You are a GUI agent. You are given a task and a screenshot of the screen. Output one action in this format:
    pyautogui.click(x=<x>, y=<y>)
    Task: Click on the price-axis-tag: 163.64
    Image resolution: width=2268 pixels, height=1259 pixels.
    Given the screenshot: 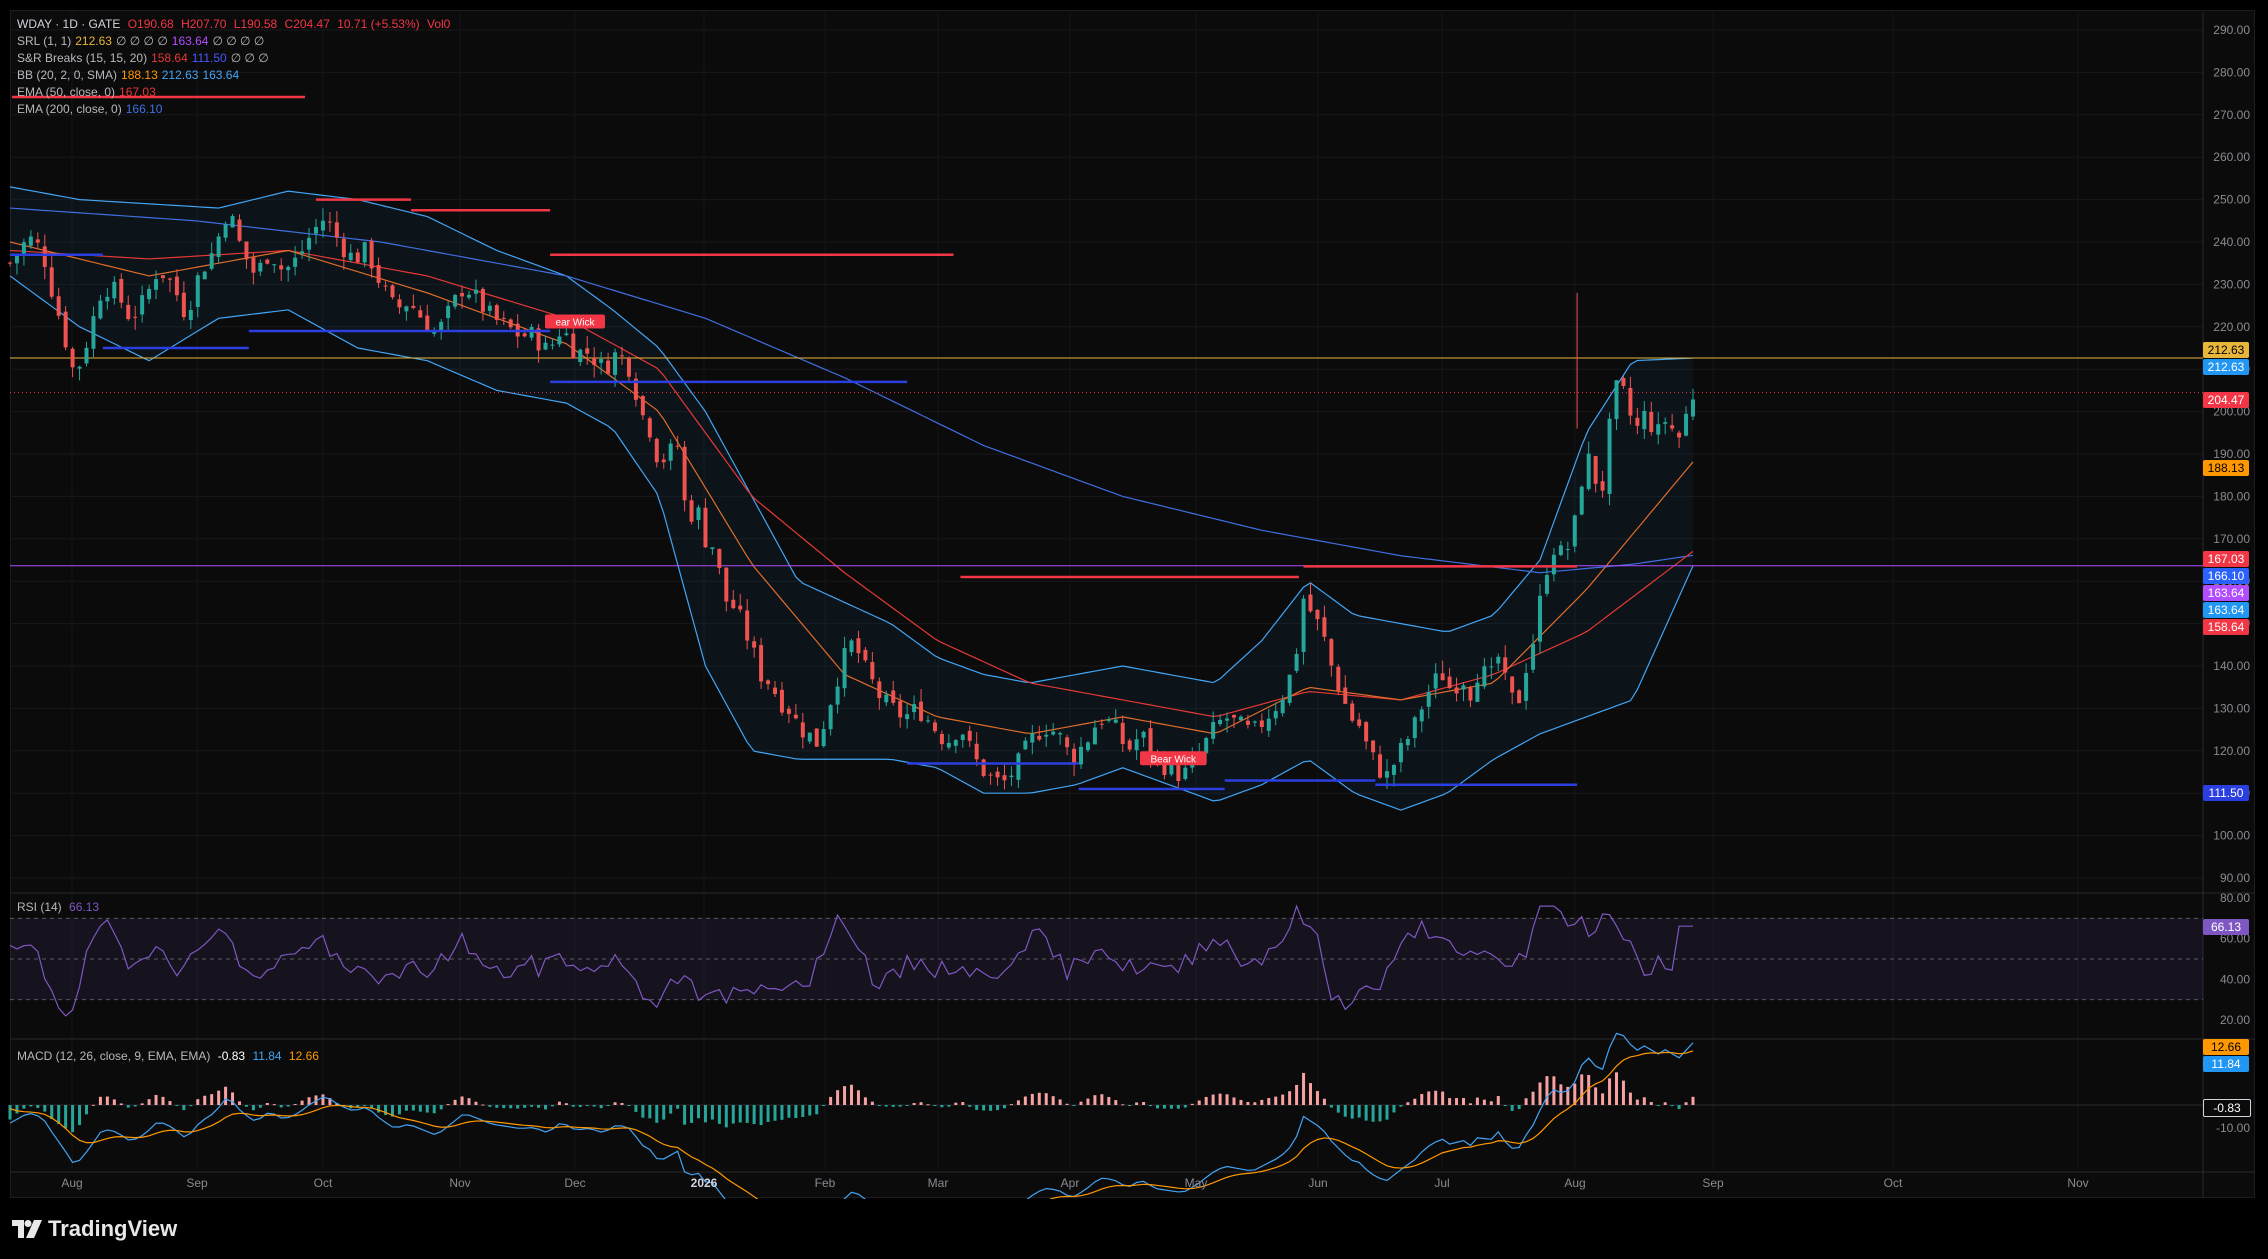 What is the action you would take?
    pyautogui.click(x=2226, y=610)
    